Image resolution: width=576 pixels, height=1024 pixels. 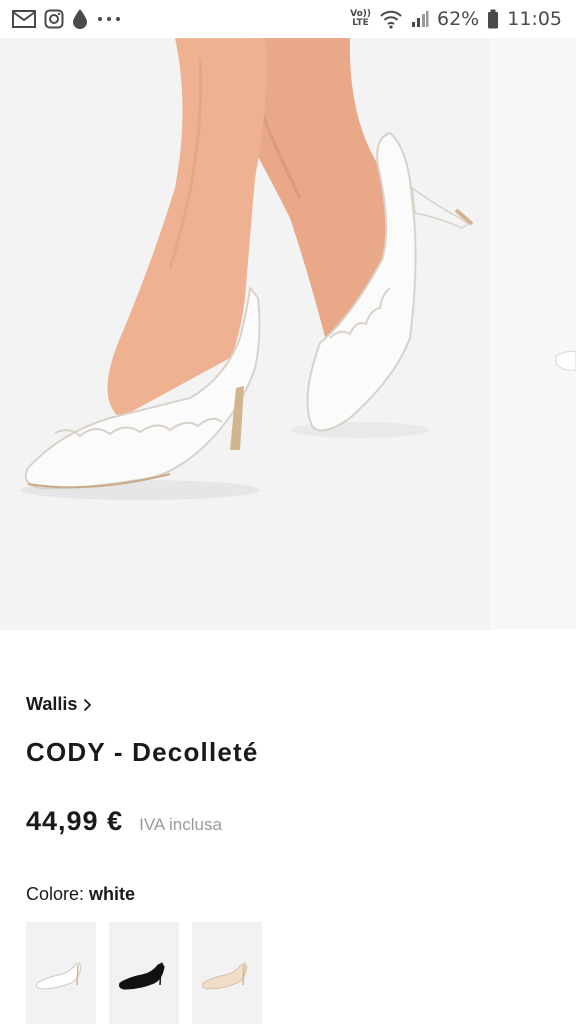 I want to click on network-type-label: Vo)) LTE, so click(x=360, y=19).